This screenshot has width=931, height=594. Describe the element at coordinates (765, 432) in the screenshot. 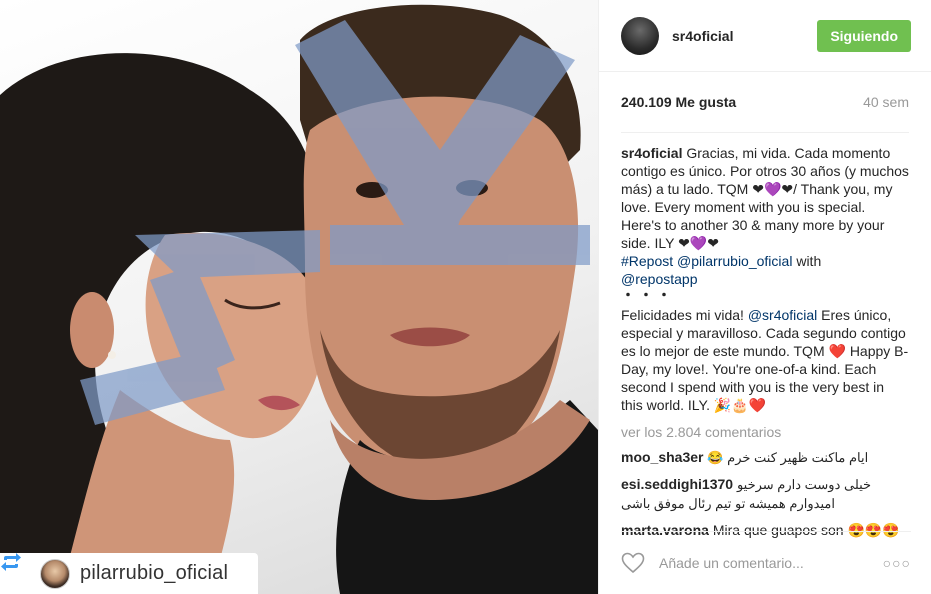

I see `view-all-comments-link: ver los 2.804 comentarios` at that location.